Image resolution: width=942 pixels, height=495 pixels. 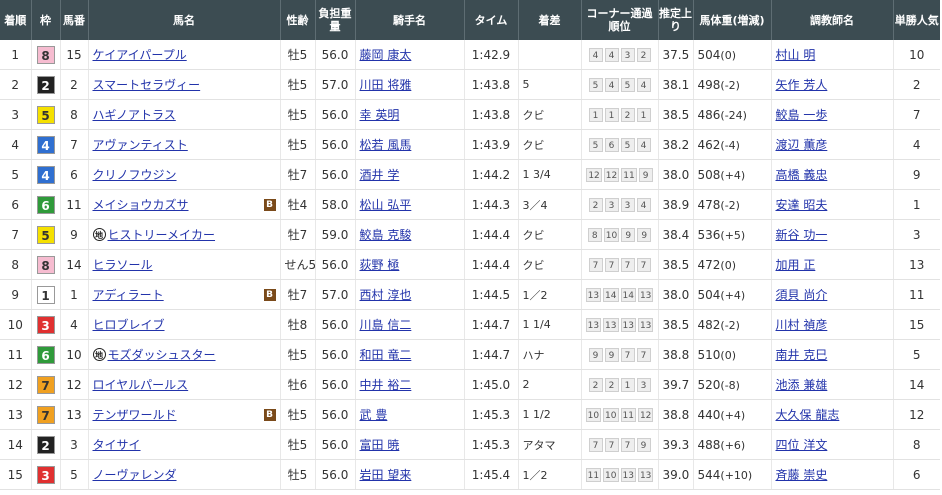 I want to click on horse-name-link: ケイアイパープル, so click(x=140, y=54).